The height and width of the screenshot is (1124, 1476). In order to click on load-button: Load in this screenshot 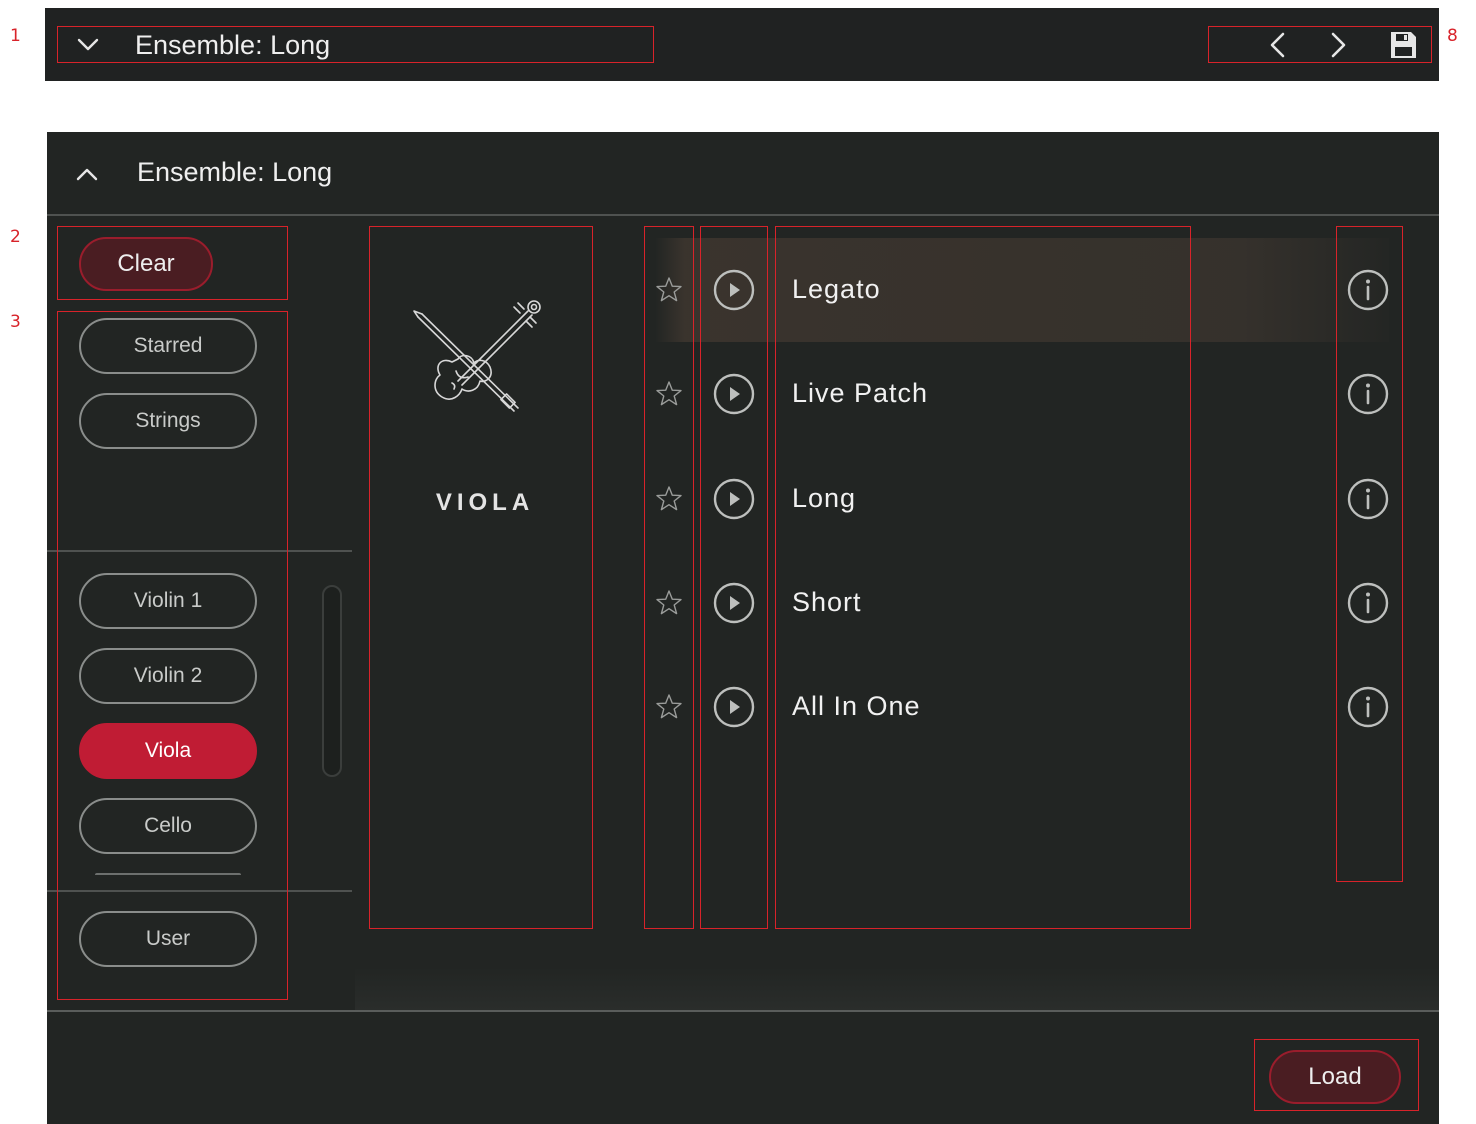, I will do `click(1335, 1077)`.